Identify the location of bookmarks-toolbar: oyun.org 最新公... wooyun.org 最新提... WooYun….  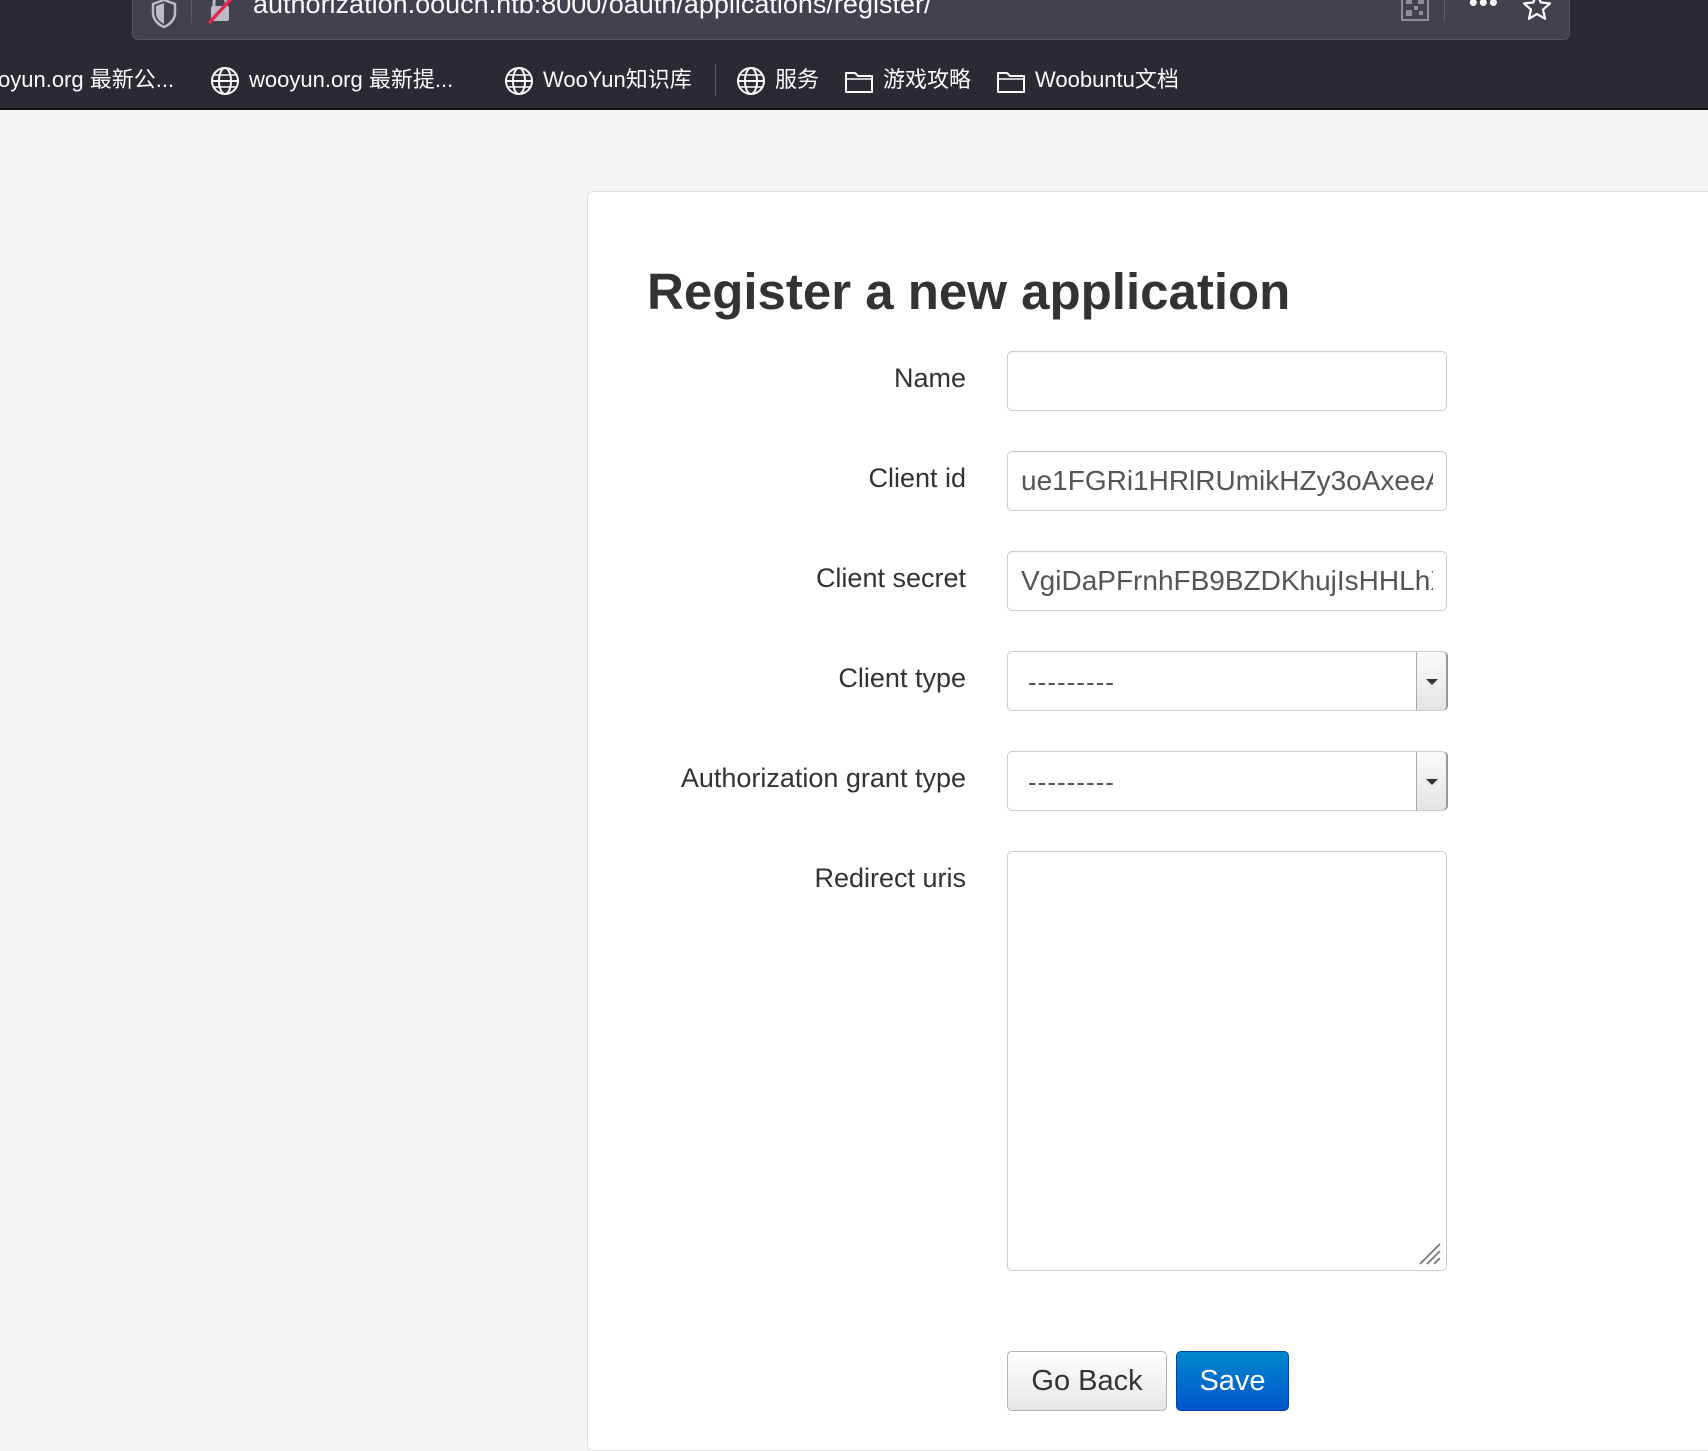
(854, 80).